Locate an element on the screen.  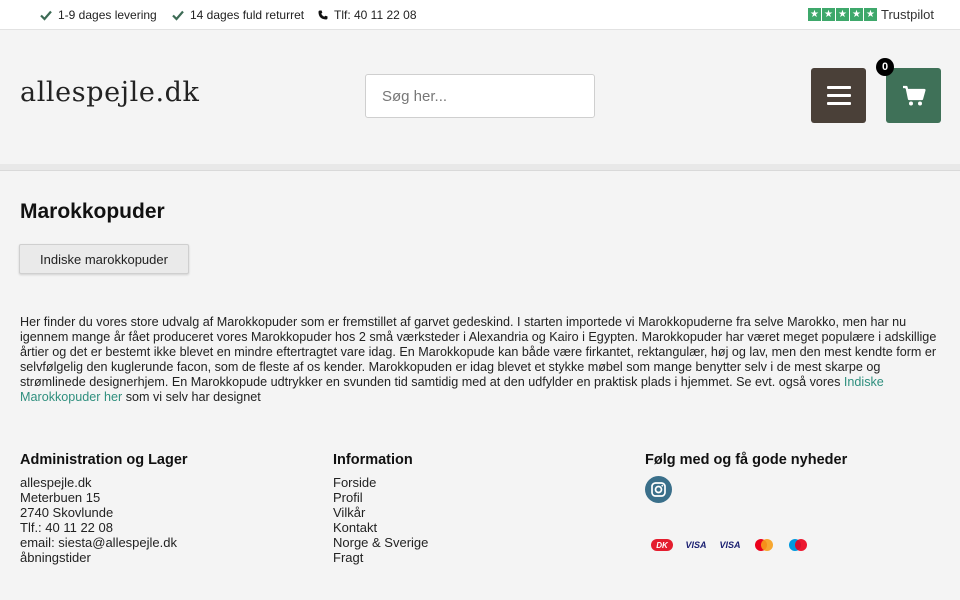
footer-social: Følg med og få gode nyheder is located at coordinates (746, 464).